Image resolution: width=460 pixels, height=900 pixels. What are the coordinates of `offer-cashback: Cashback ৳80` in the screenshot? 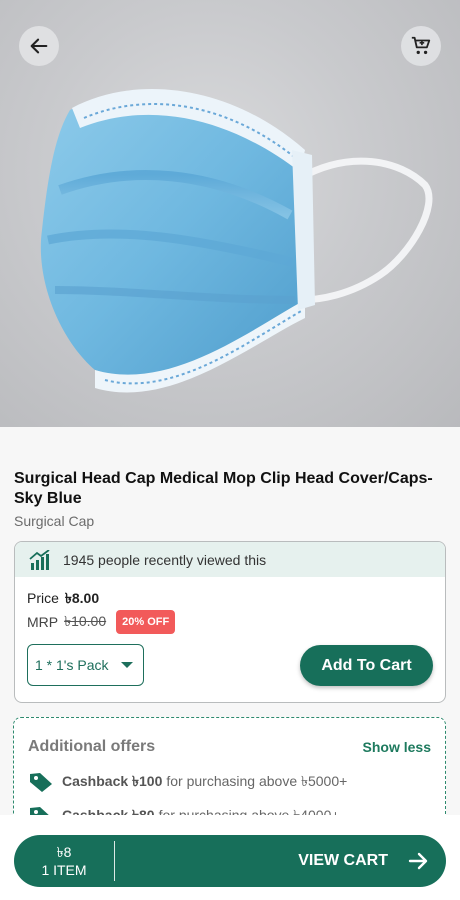 It's located at (108, 811).